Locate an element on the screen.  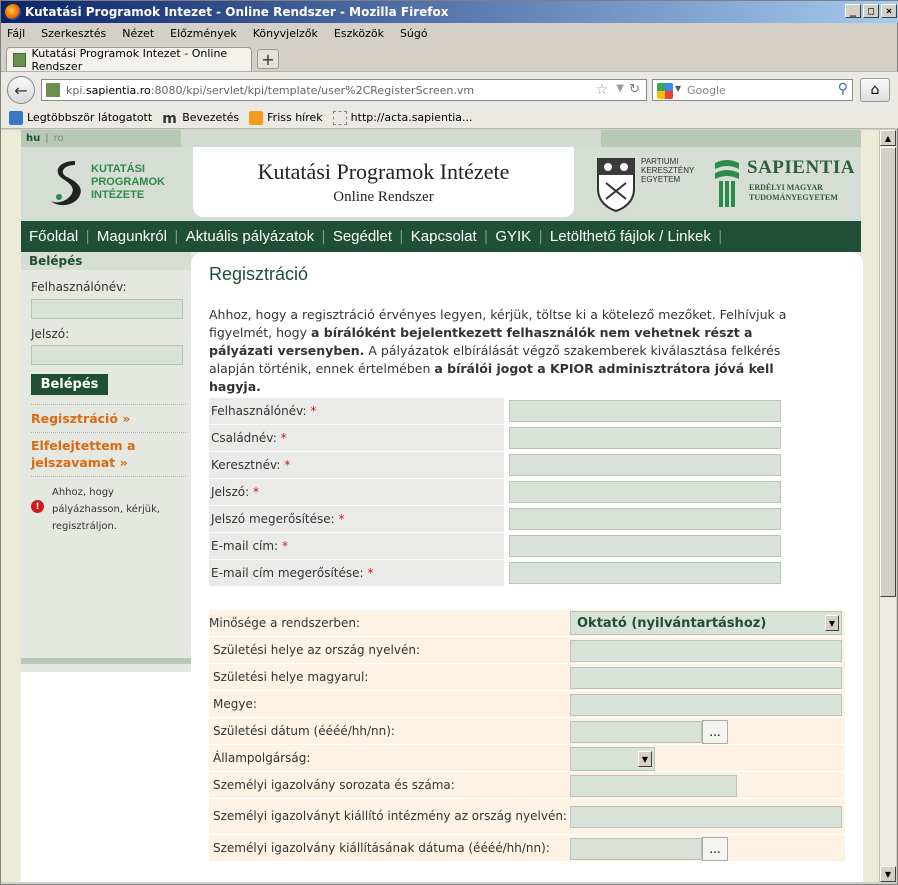
new-tab-button: + is located at coordinates (268, 59).